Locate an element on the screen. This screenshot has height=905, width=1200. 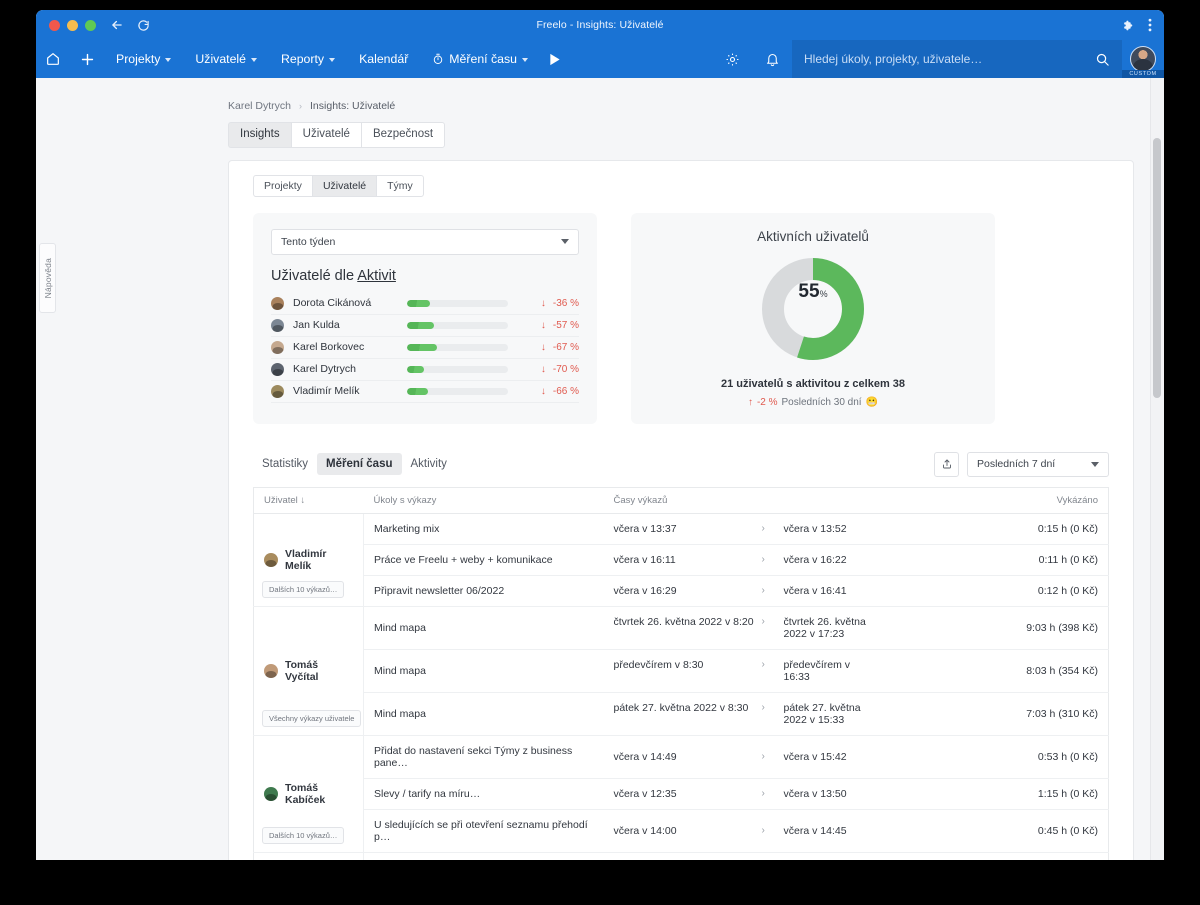
table-user: Tomáš Kabíček is located at coordinates (308, 794).